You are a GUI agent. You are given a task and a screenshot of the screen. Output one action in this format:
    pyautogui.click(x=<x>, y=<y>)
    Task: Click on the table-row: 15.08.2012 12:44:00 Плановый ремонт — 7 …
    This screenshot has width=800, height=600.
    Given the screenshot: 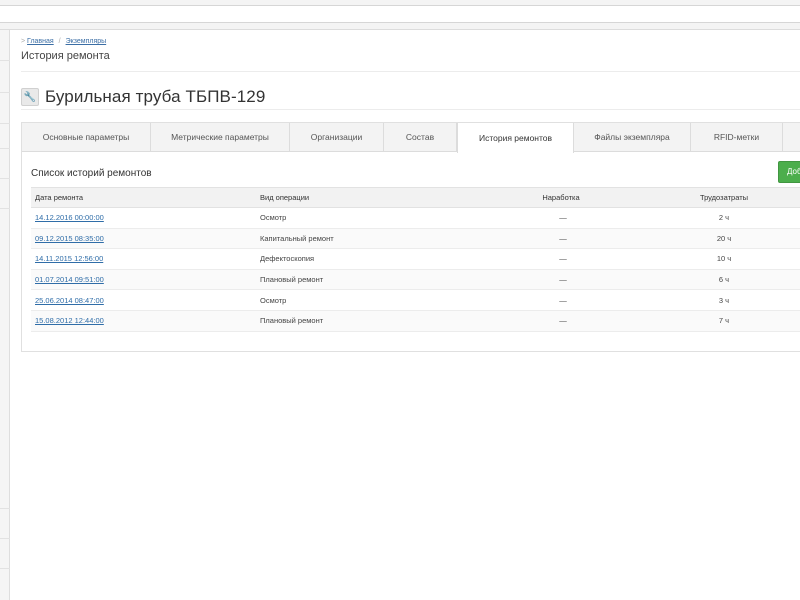 What is the action you would take?
    pyautogui.click(x=415, y=321)
    